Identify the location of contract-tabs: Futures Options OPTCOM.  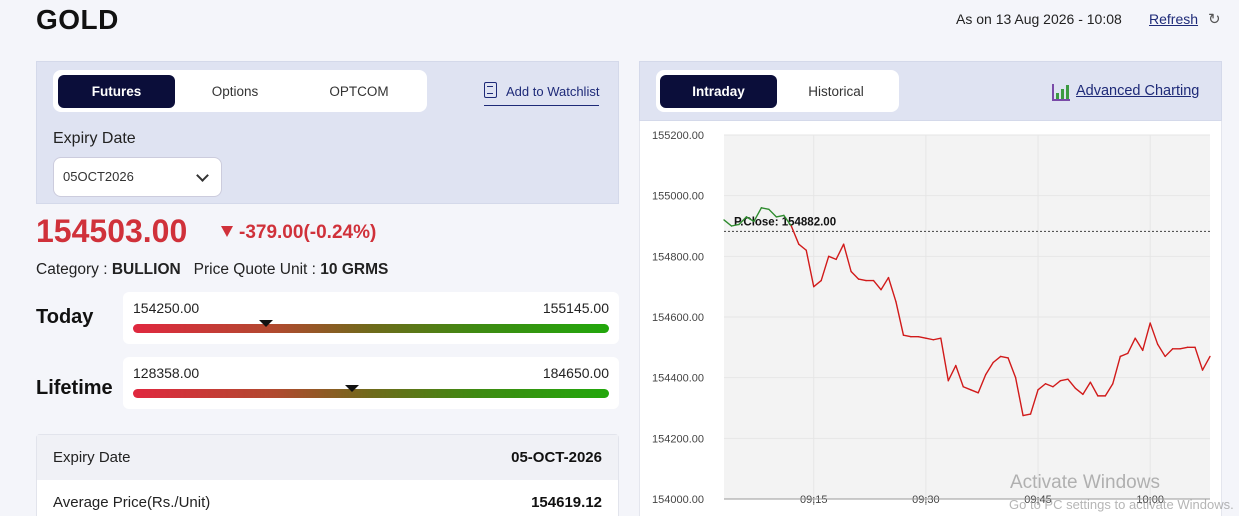
(240, 91).